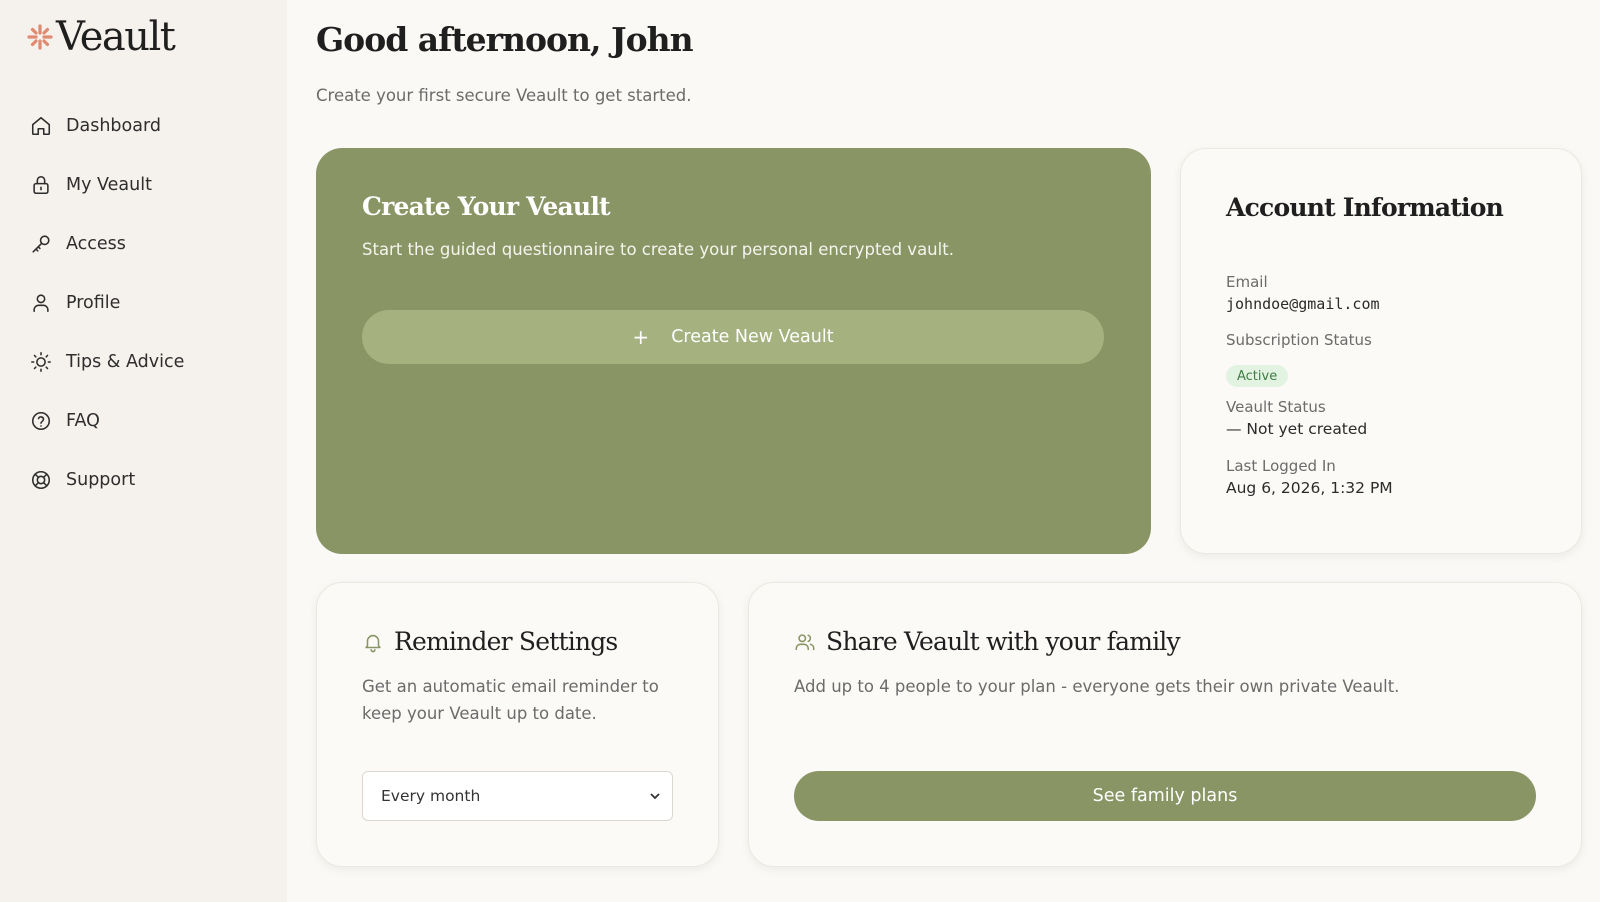 The height and width of the screenshot is (902, 1600). What do you see at coordinates (1276, 407) in the screenshot?
I see `veault-status-label: Veault Status` at bounding box center [1276, 407].